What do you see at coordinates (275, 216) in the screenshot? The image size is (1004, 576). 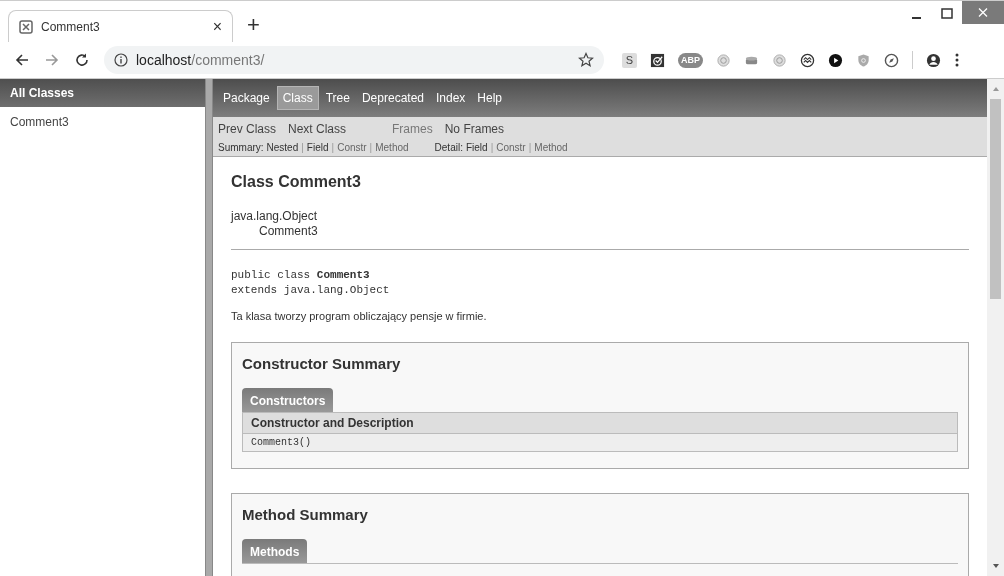 I see `inheritance-entry: java.lang.Object` at bounding box center [275, 216].